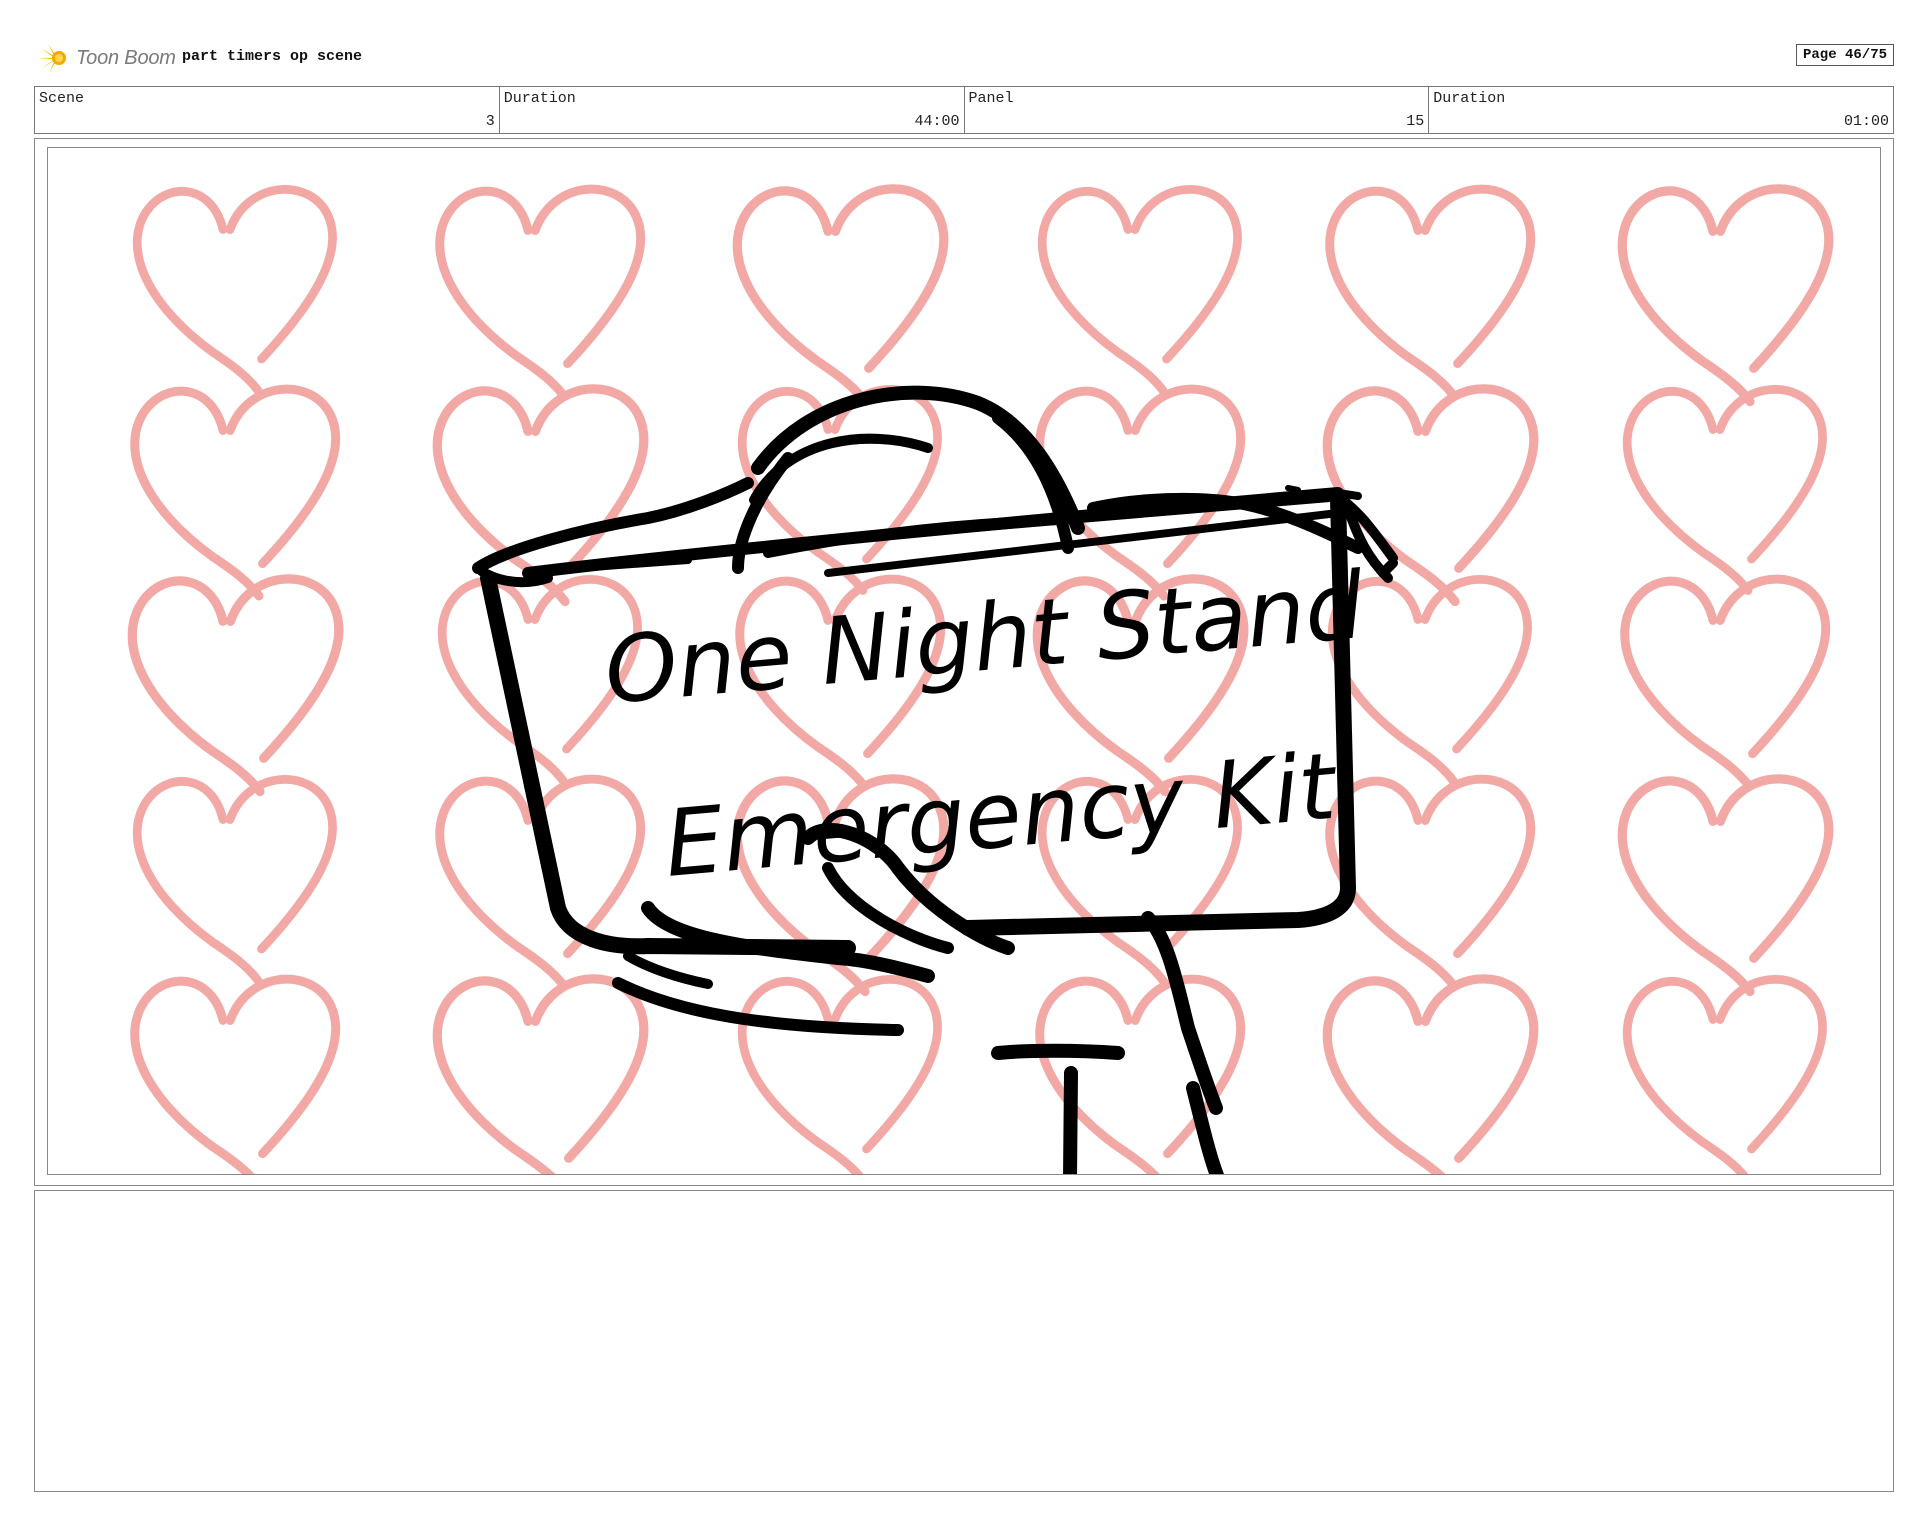  What do you see at coordinates (1866, 121) in the screenshot?
I see `panel-duration-value: 01:00` at bounding box center [1866, 121].